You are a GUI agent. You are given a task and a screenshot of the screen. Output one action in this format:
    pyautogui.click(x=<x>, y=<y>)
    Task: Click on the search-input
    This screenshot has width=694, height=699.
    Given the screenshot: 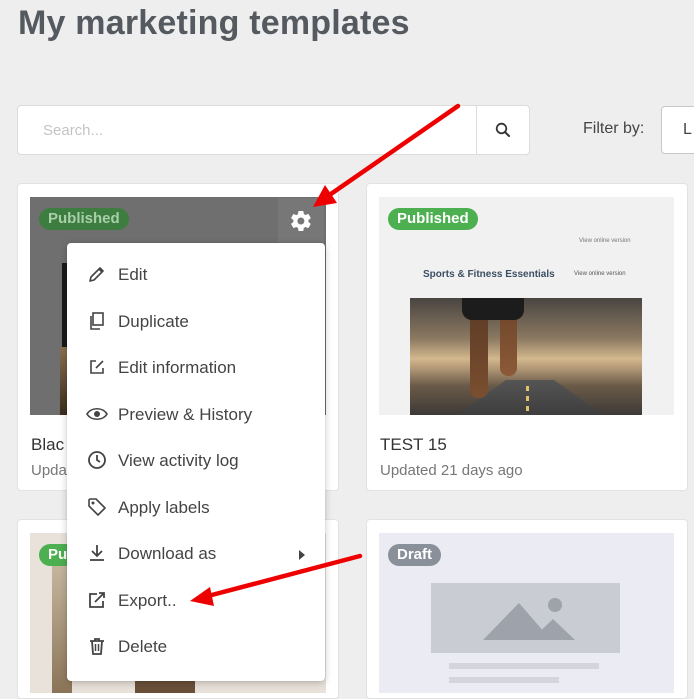 What is the action you would take?
    pyautogui.click(x=248, y=130)
    